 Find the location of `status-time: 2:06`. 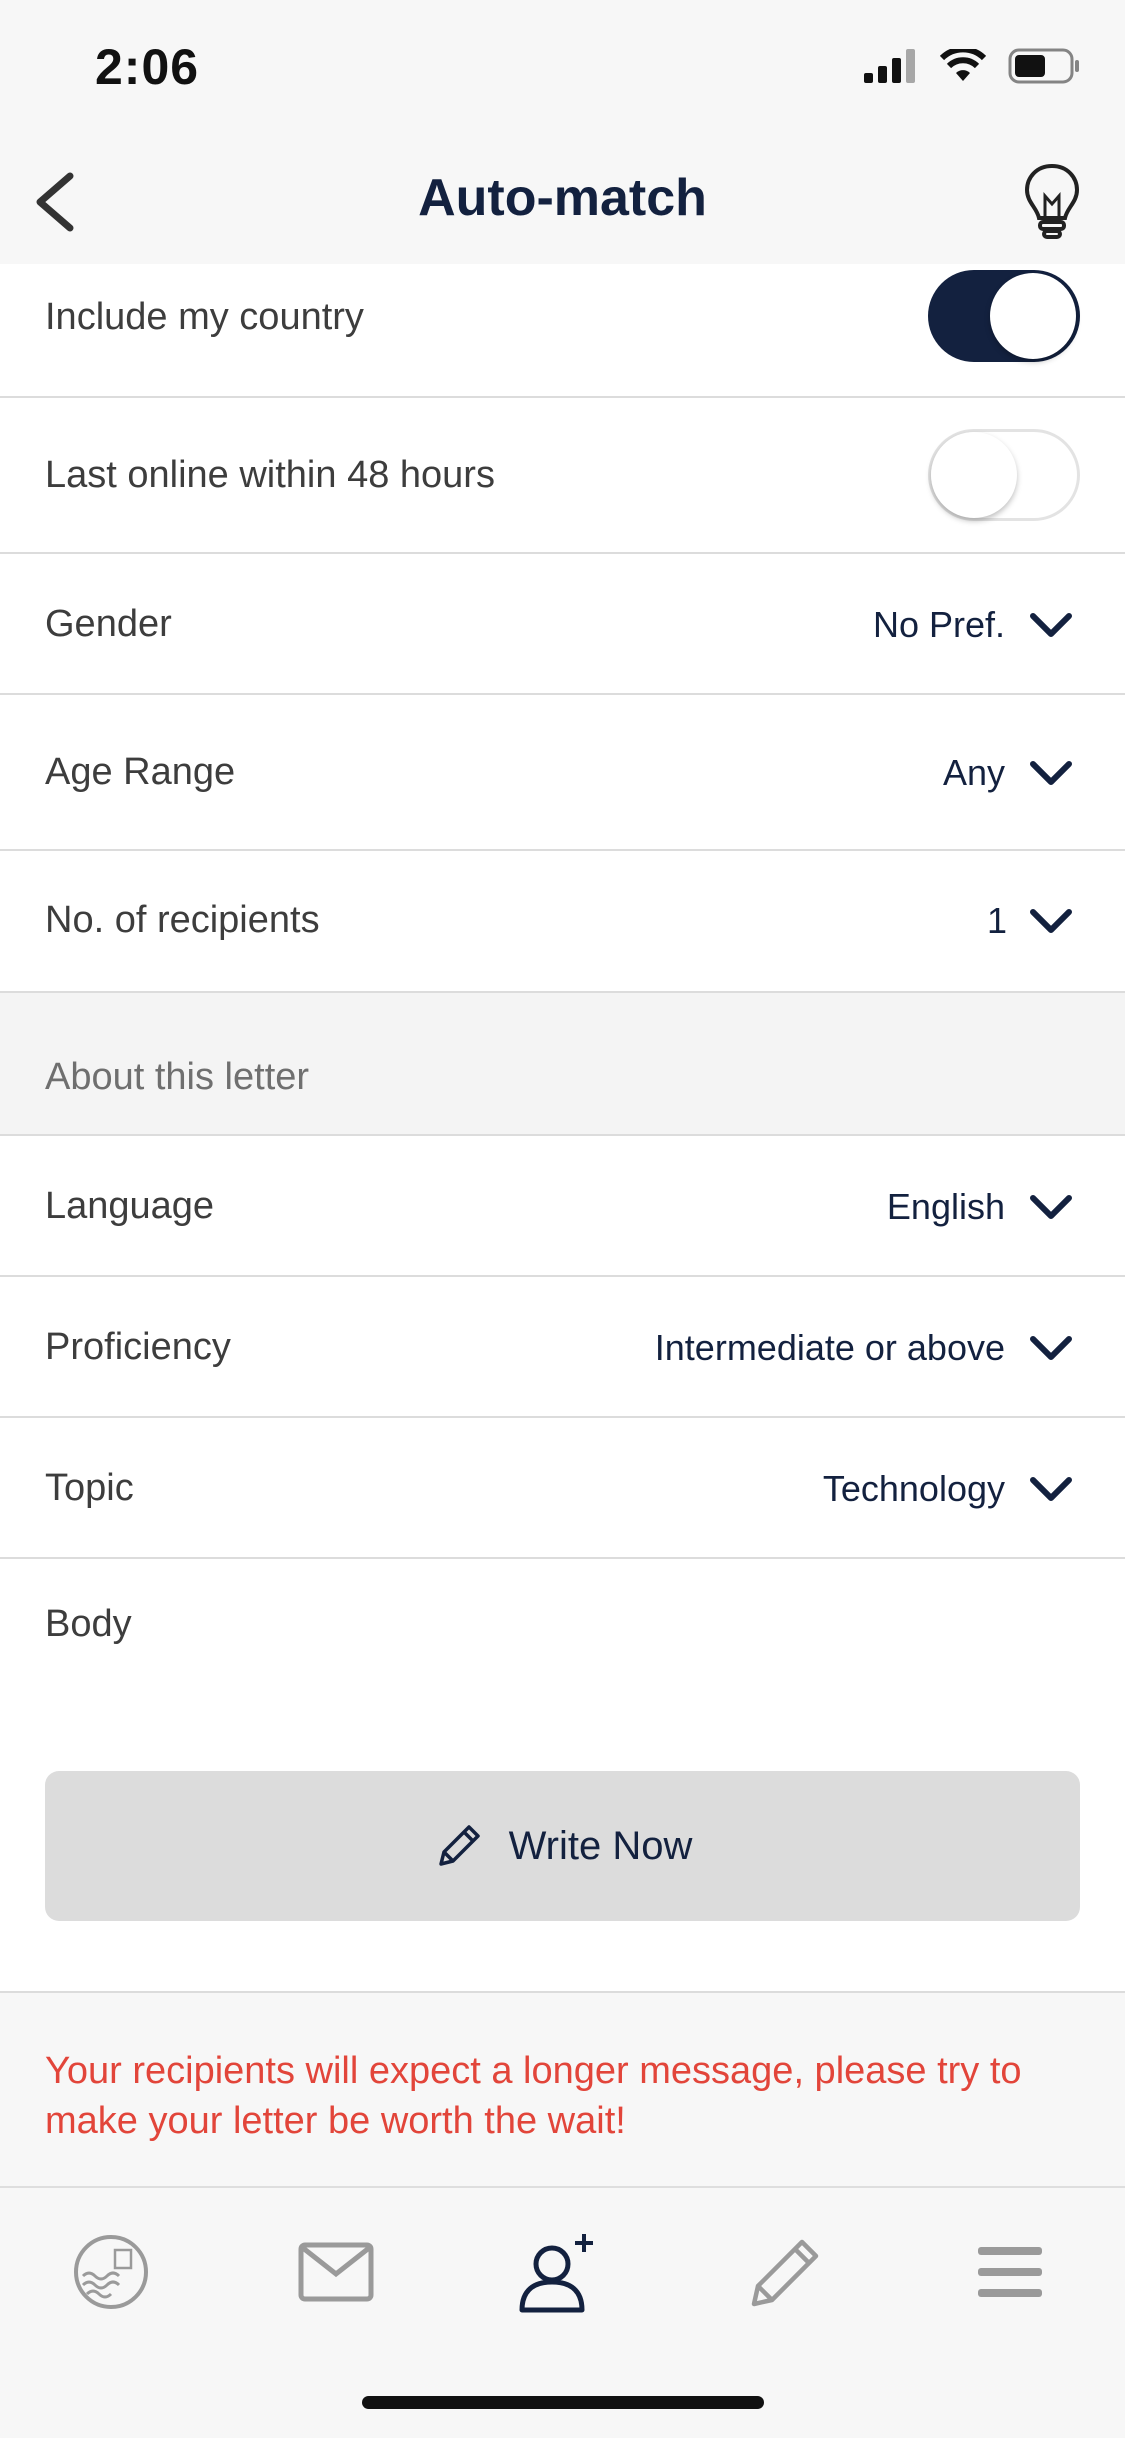

status-time: 2:06 is located at coordinates (147, 67).